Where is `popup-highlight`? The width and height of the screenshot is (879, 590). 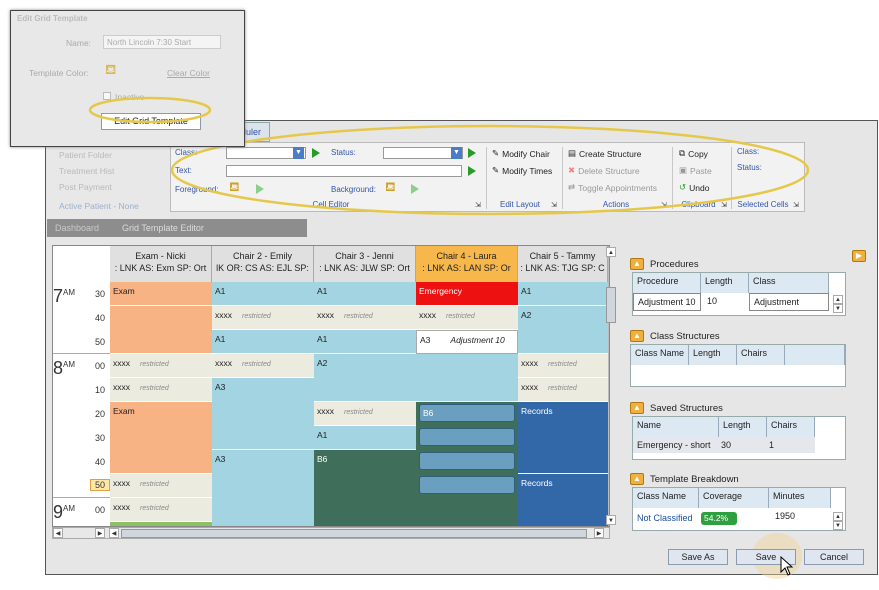
popup-highlight is located at coordinates (150, 110).